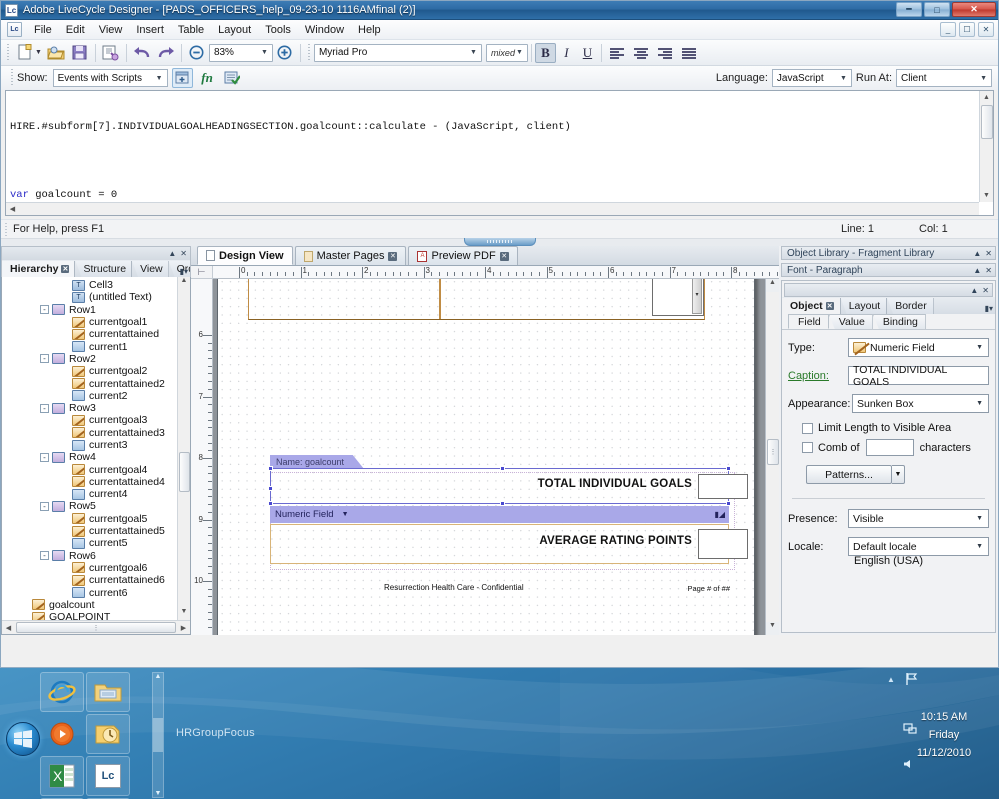  Describe the element at coordinates (202, 272) in the screenshot. I see `ruler-corner-button: ⊢` at that location.